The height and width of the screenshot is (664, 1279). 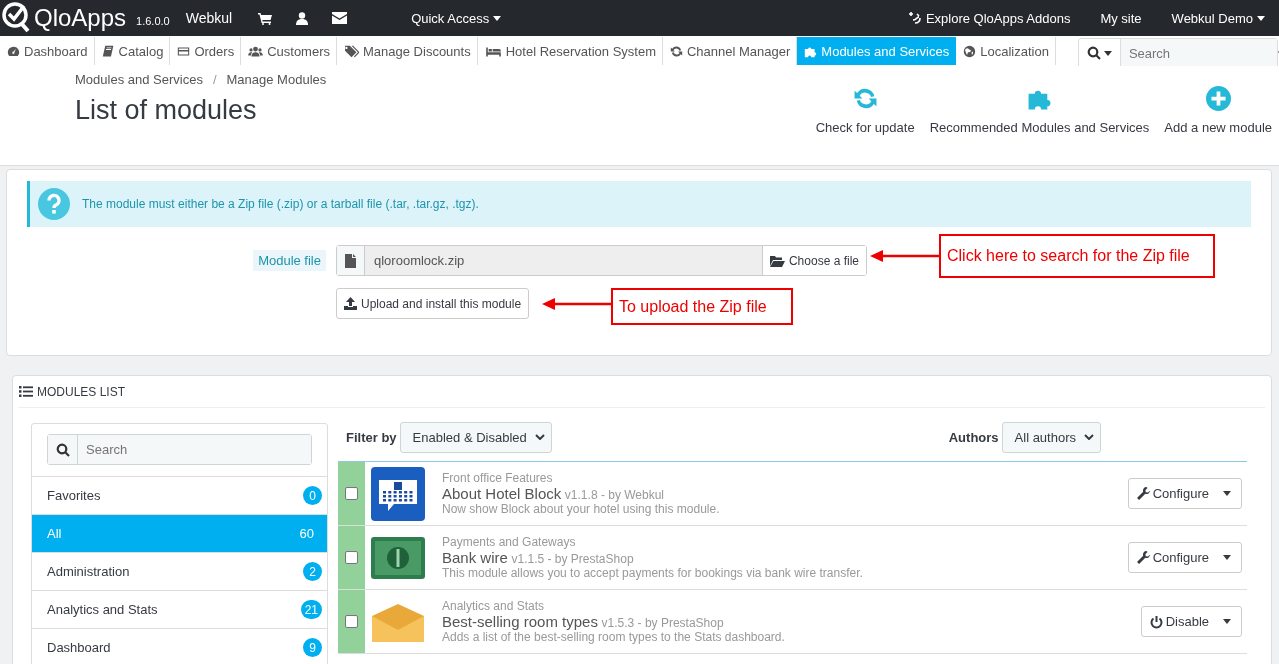 I want to click on toolbar-action: Add a new module, so click(x=1218, y=125).